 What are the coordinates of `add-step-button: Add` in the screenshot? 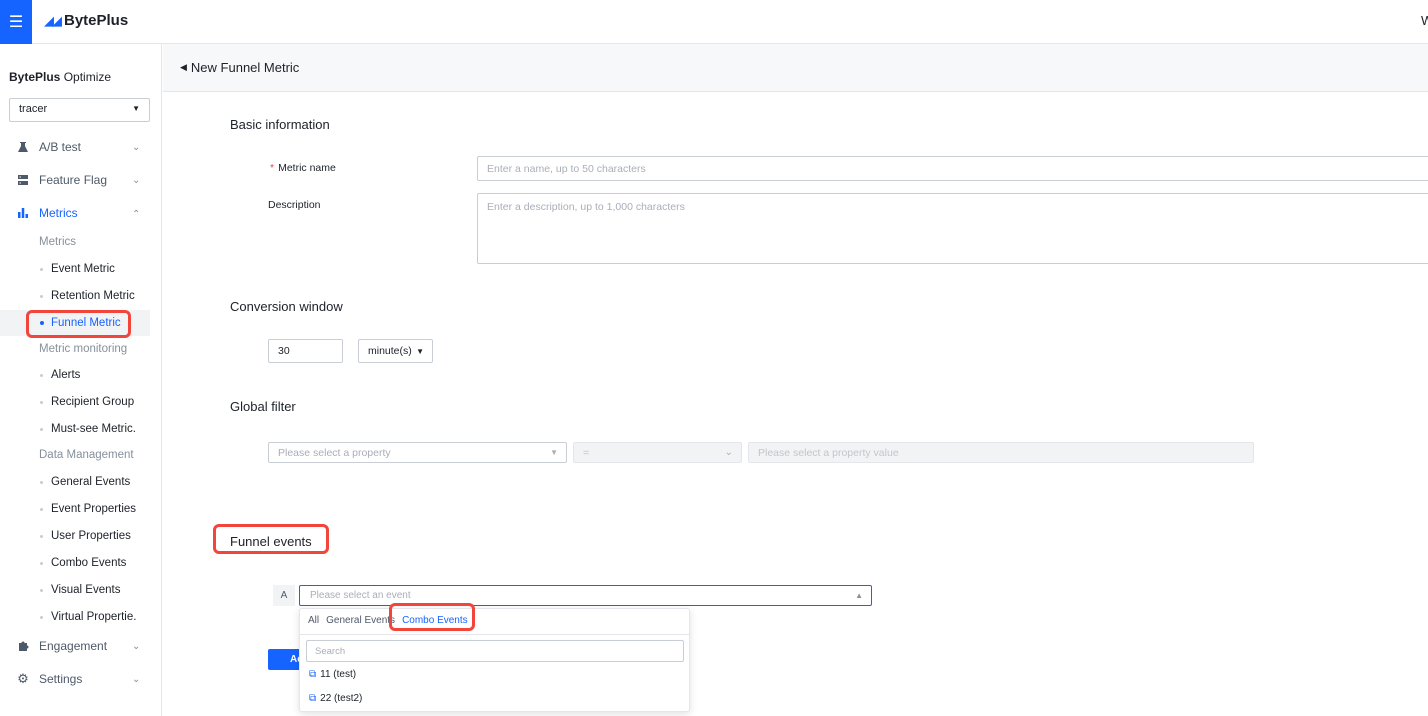 It's located at (285, 659).